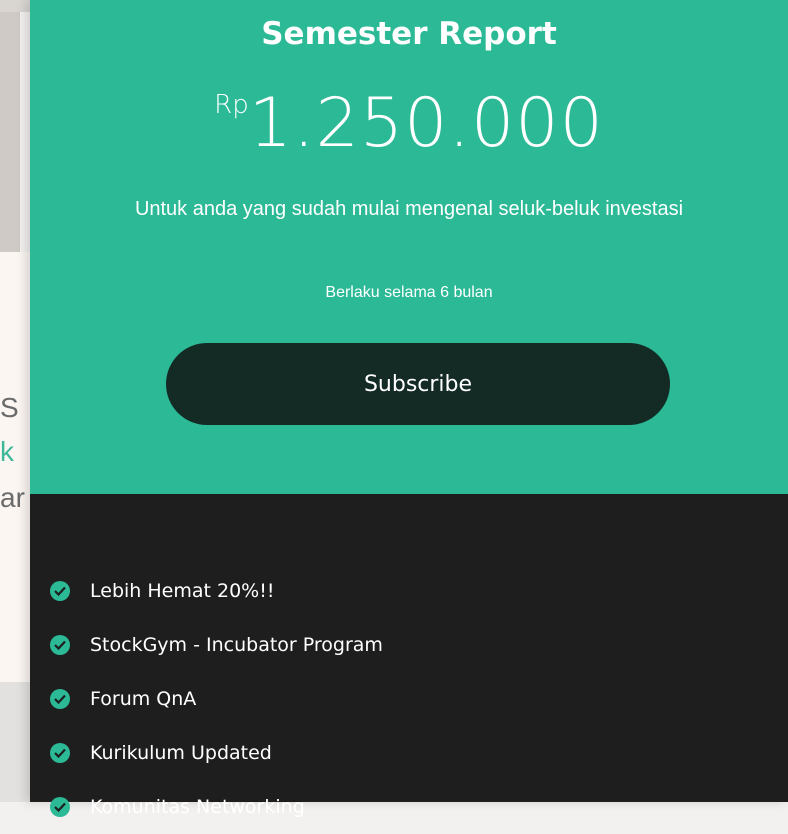 This screenshot has width=788, height=834. I want to click on background-text-fragment: ar, so click(12, 497).